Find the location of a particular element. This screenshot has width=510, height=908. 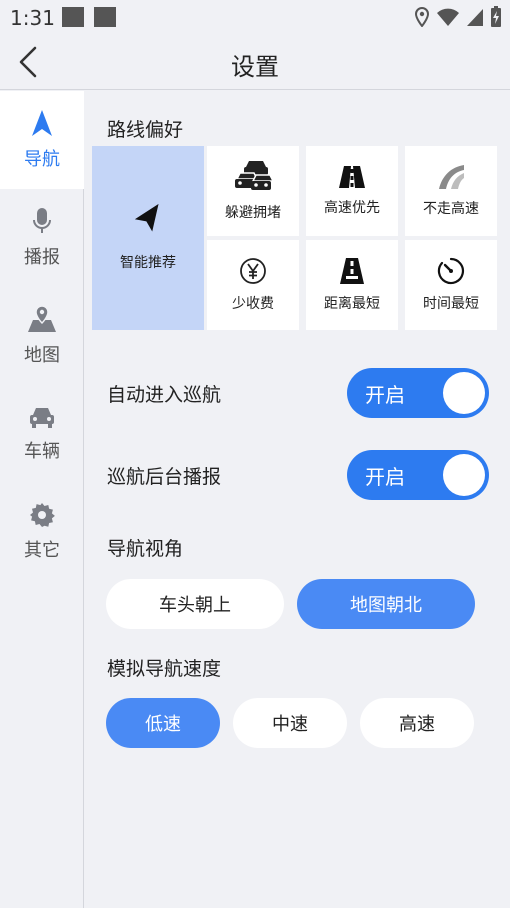

route-option-highway-first: 高速优先 is located at coordinates (352, 191).